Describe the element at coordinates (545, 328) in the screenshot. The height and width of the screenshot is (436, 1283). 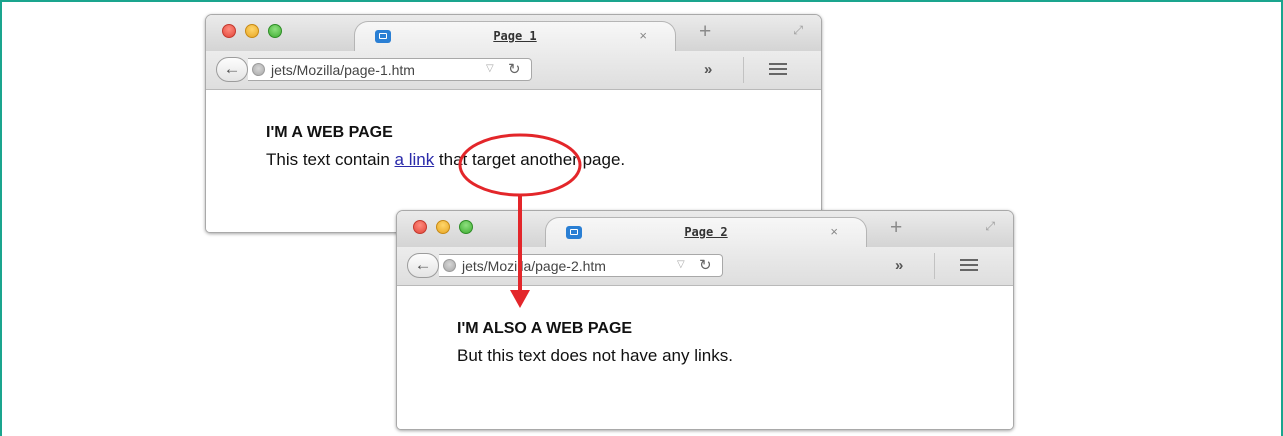
I see `page-heading: I'M ALSO A WEB PAGE` at that location.